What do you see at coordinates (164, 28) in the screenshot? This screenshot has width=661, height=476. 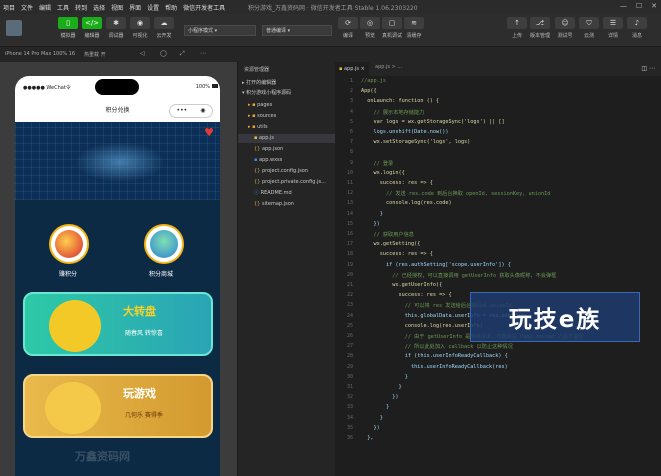 I see `cloud-dev-button: ☁ 云开发` at bounding box center [164, 28].